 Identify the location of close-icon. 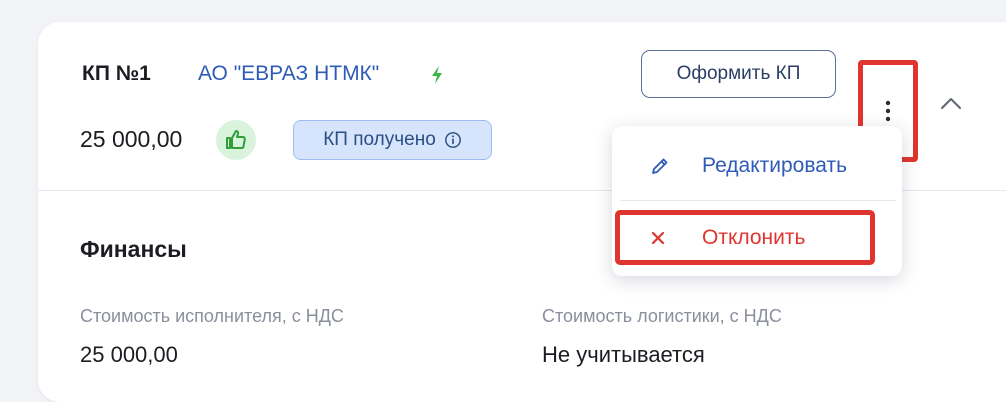
(658, 237).